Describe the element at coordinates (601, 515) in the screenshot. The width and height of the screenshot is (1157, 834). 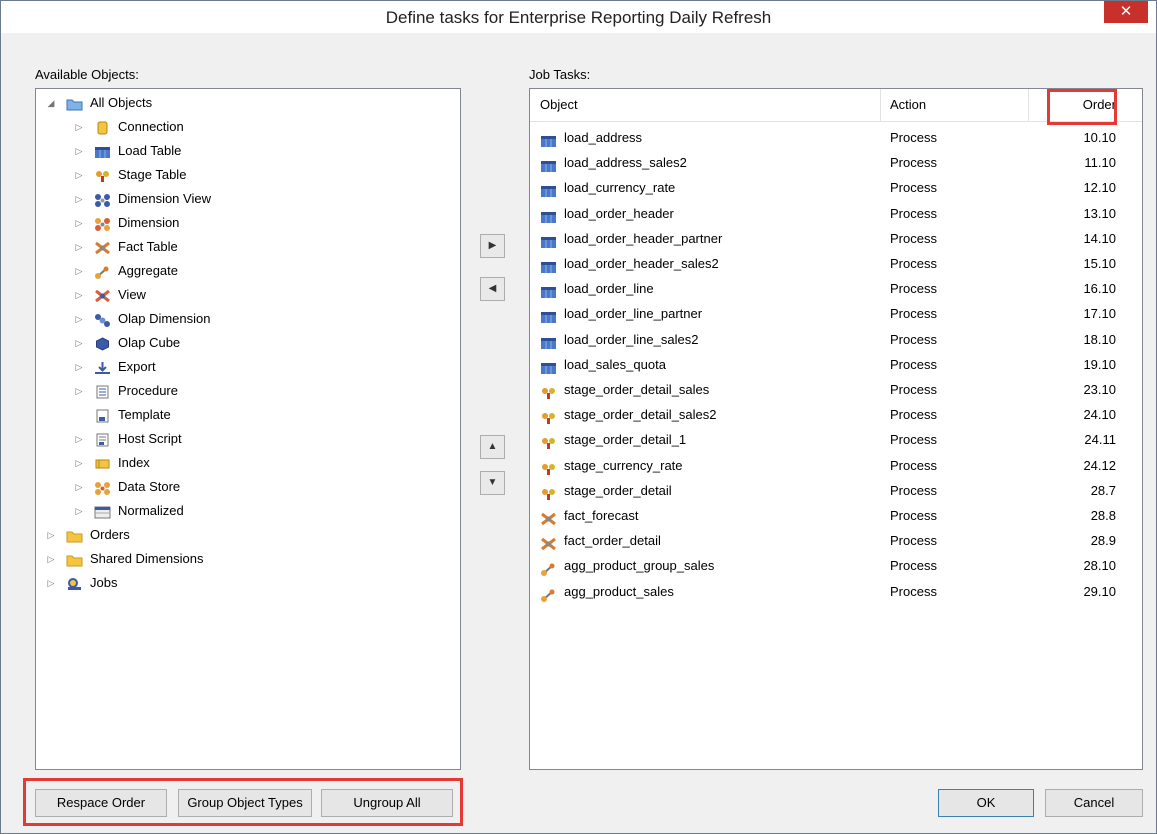
I see `task-object-cell: fact_forecast` at that location.